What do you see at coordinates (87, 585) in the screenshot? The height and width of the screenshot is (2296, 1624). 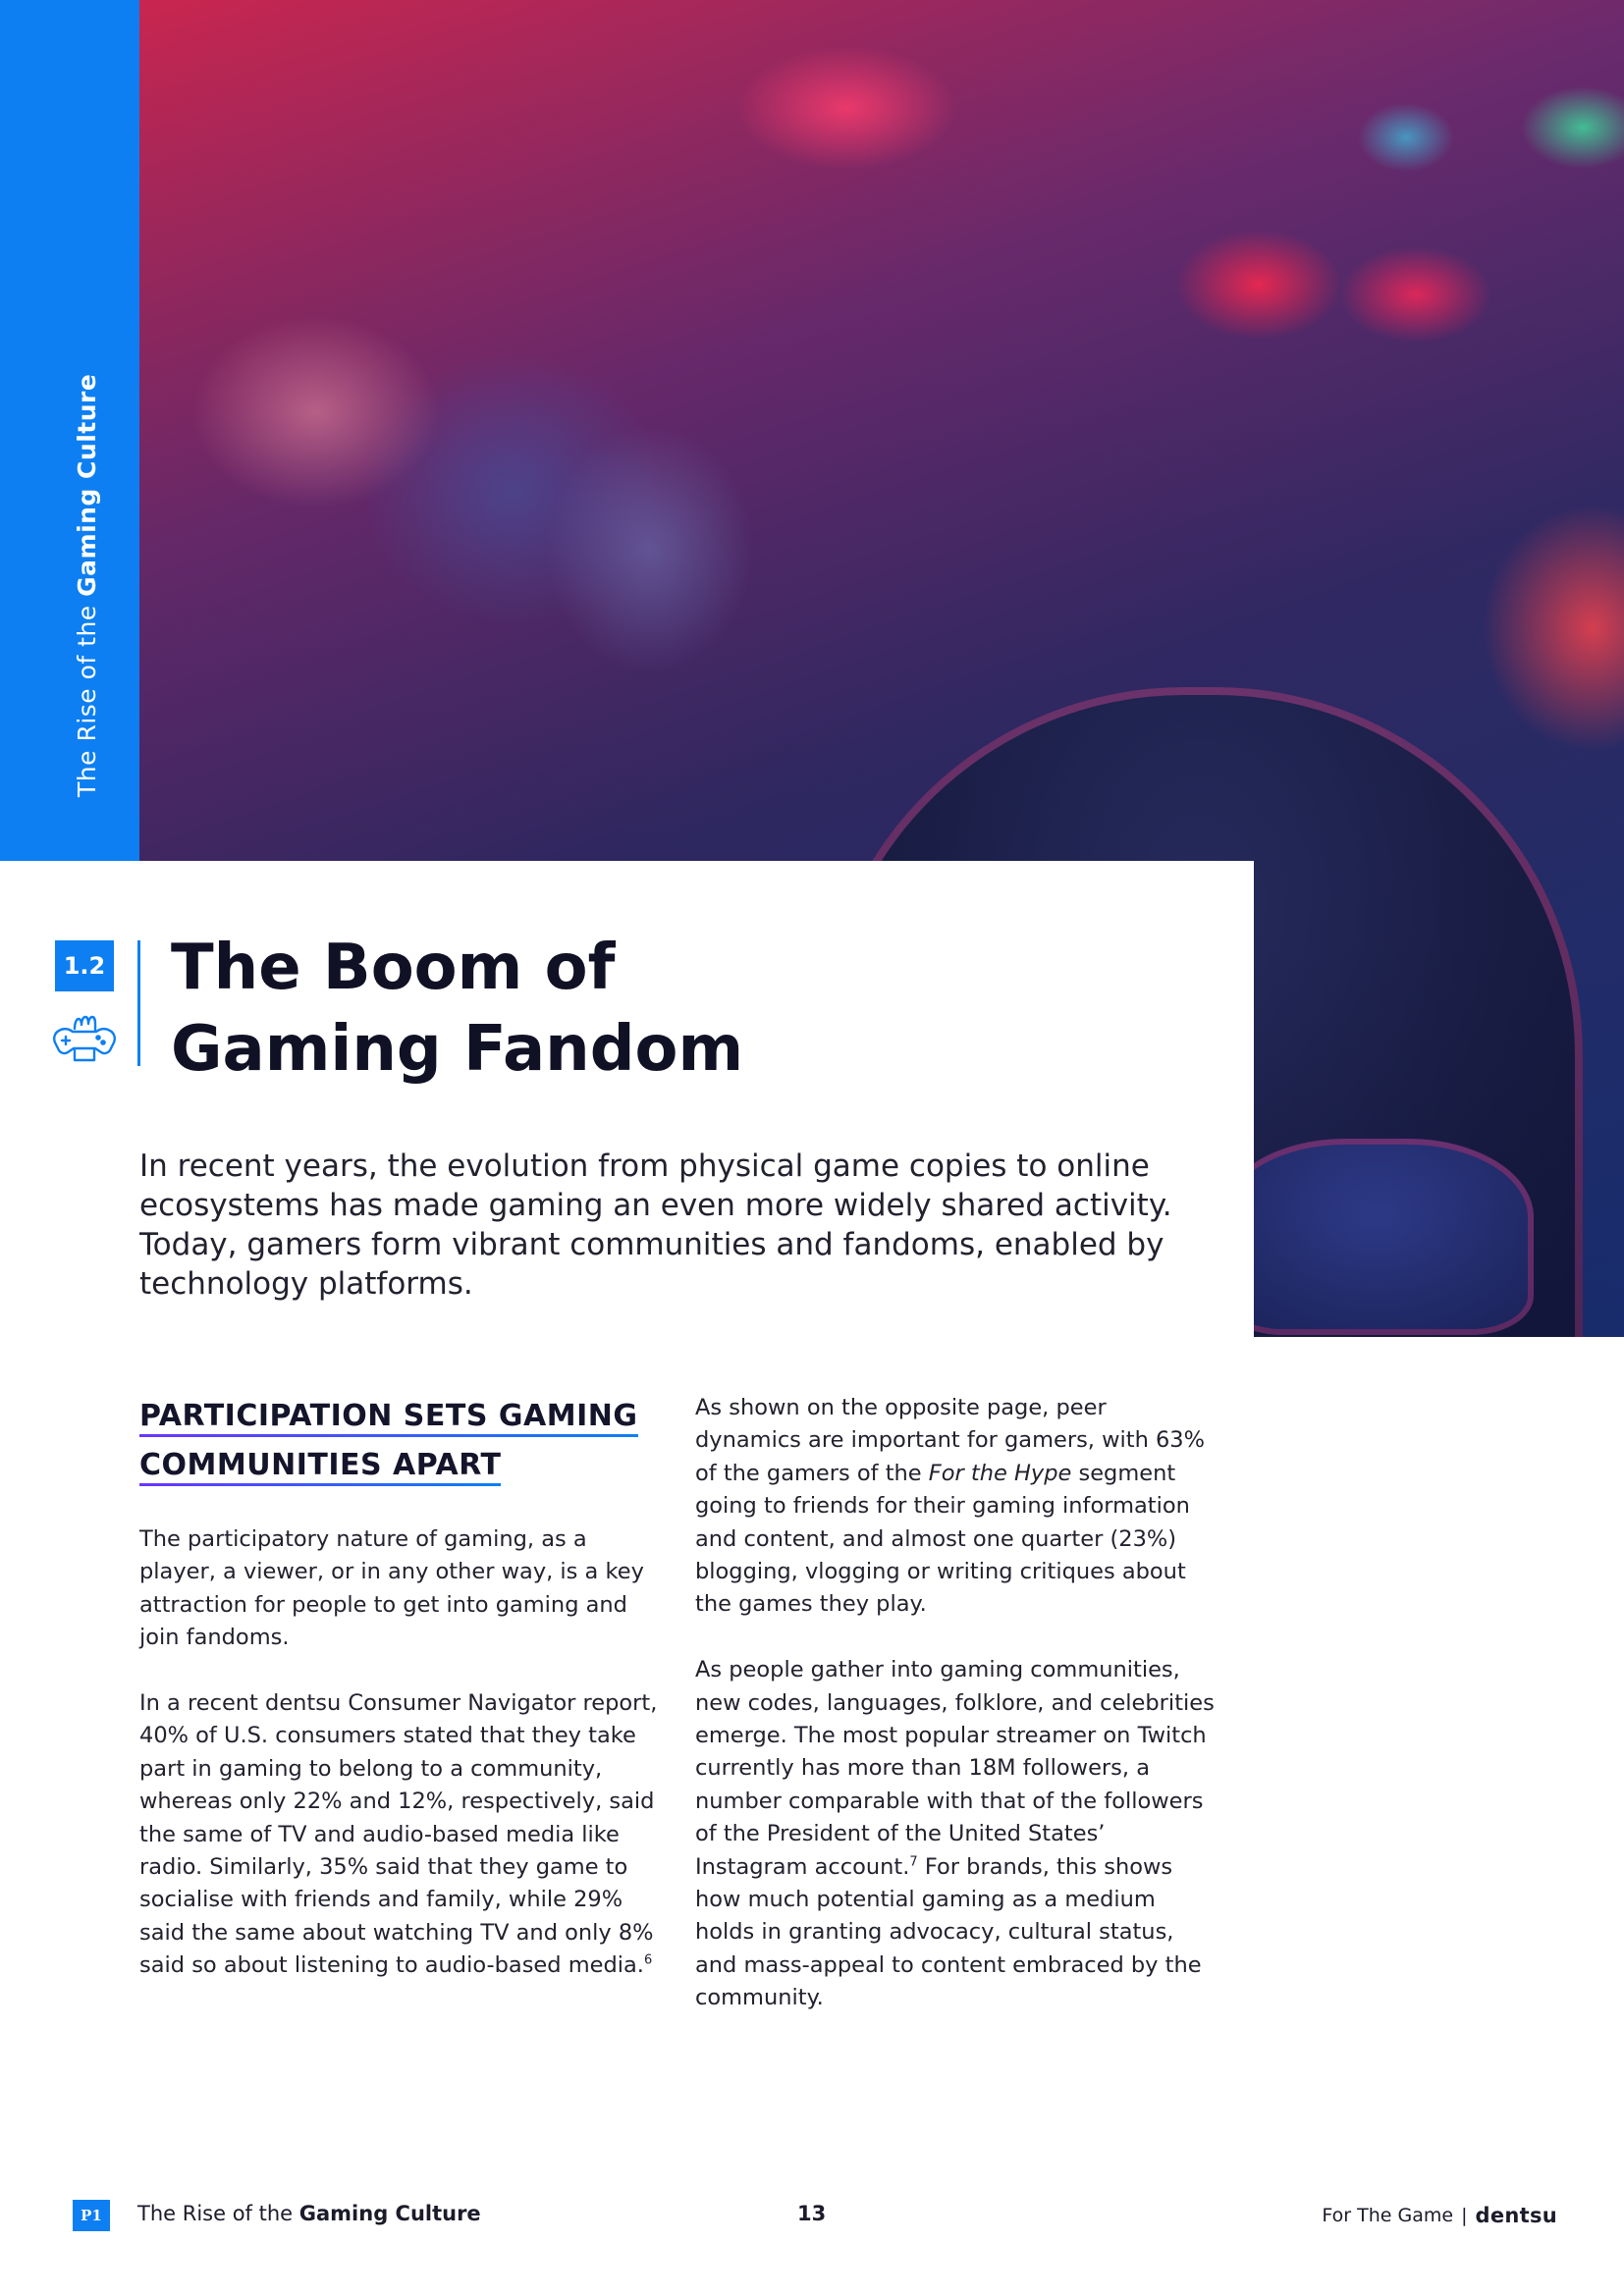 I see `sidebar-tab-label: The Rise of the Gaming Culture` at bounding box center [87, 585].